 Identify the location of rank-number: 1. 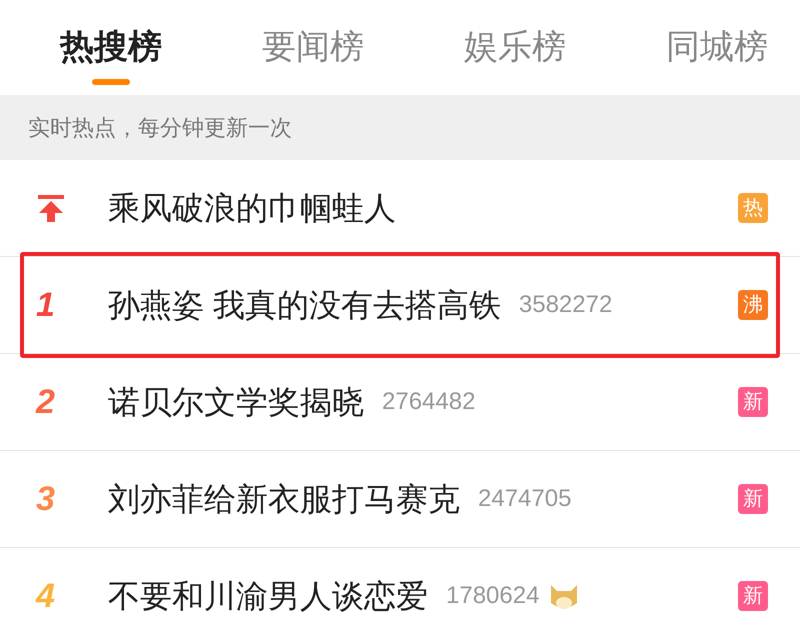
(45, 305).